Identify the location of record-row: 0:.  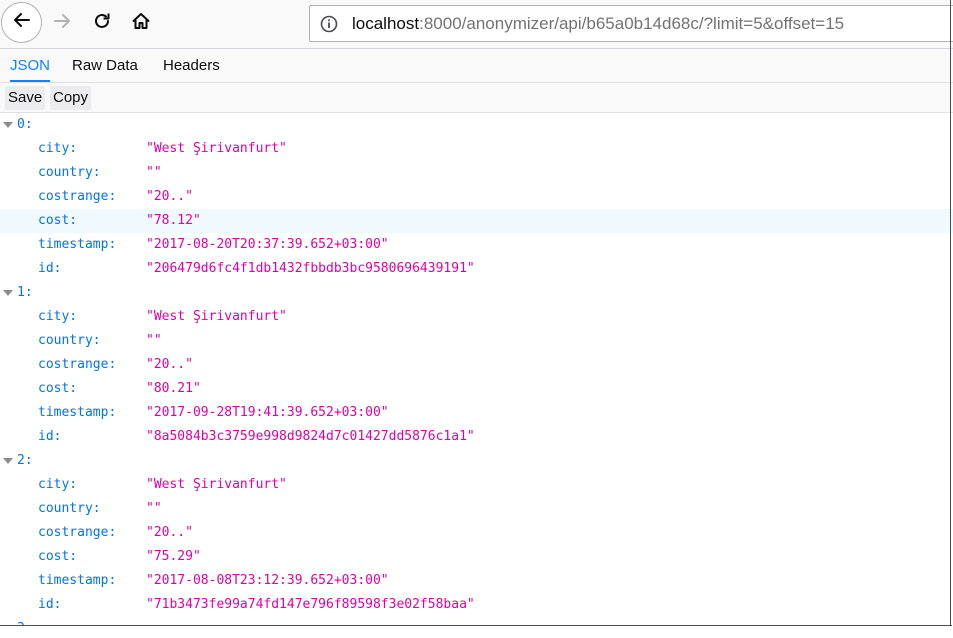
(476, 125).